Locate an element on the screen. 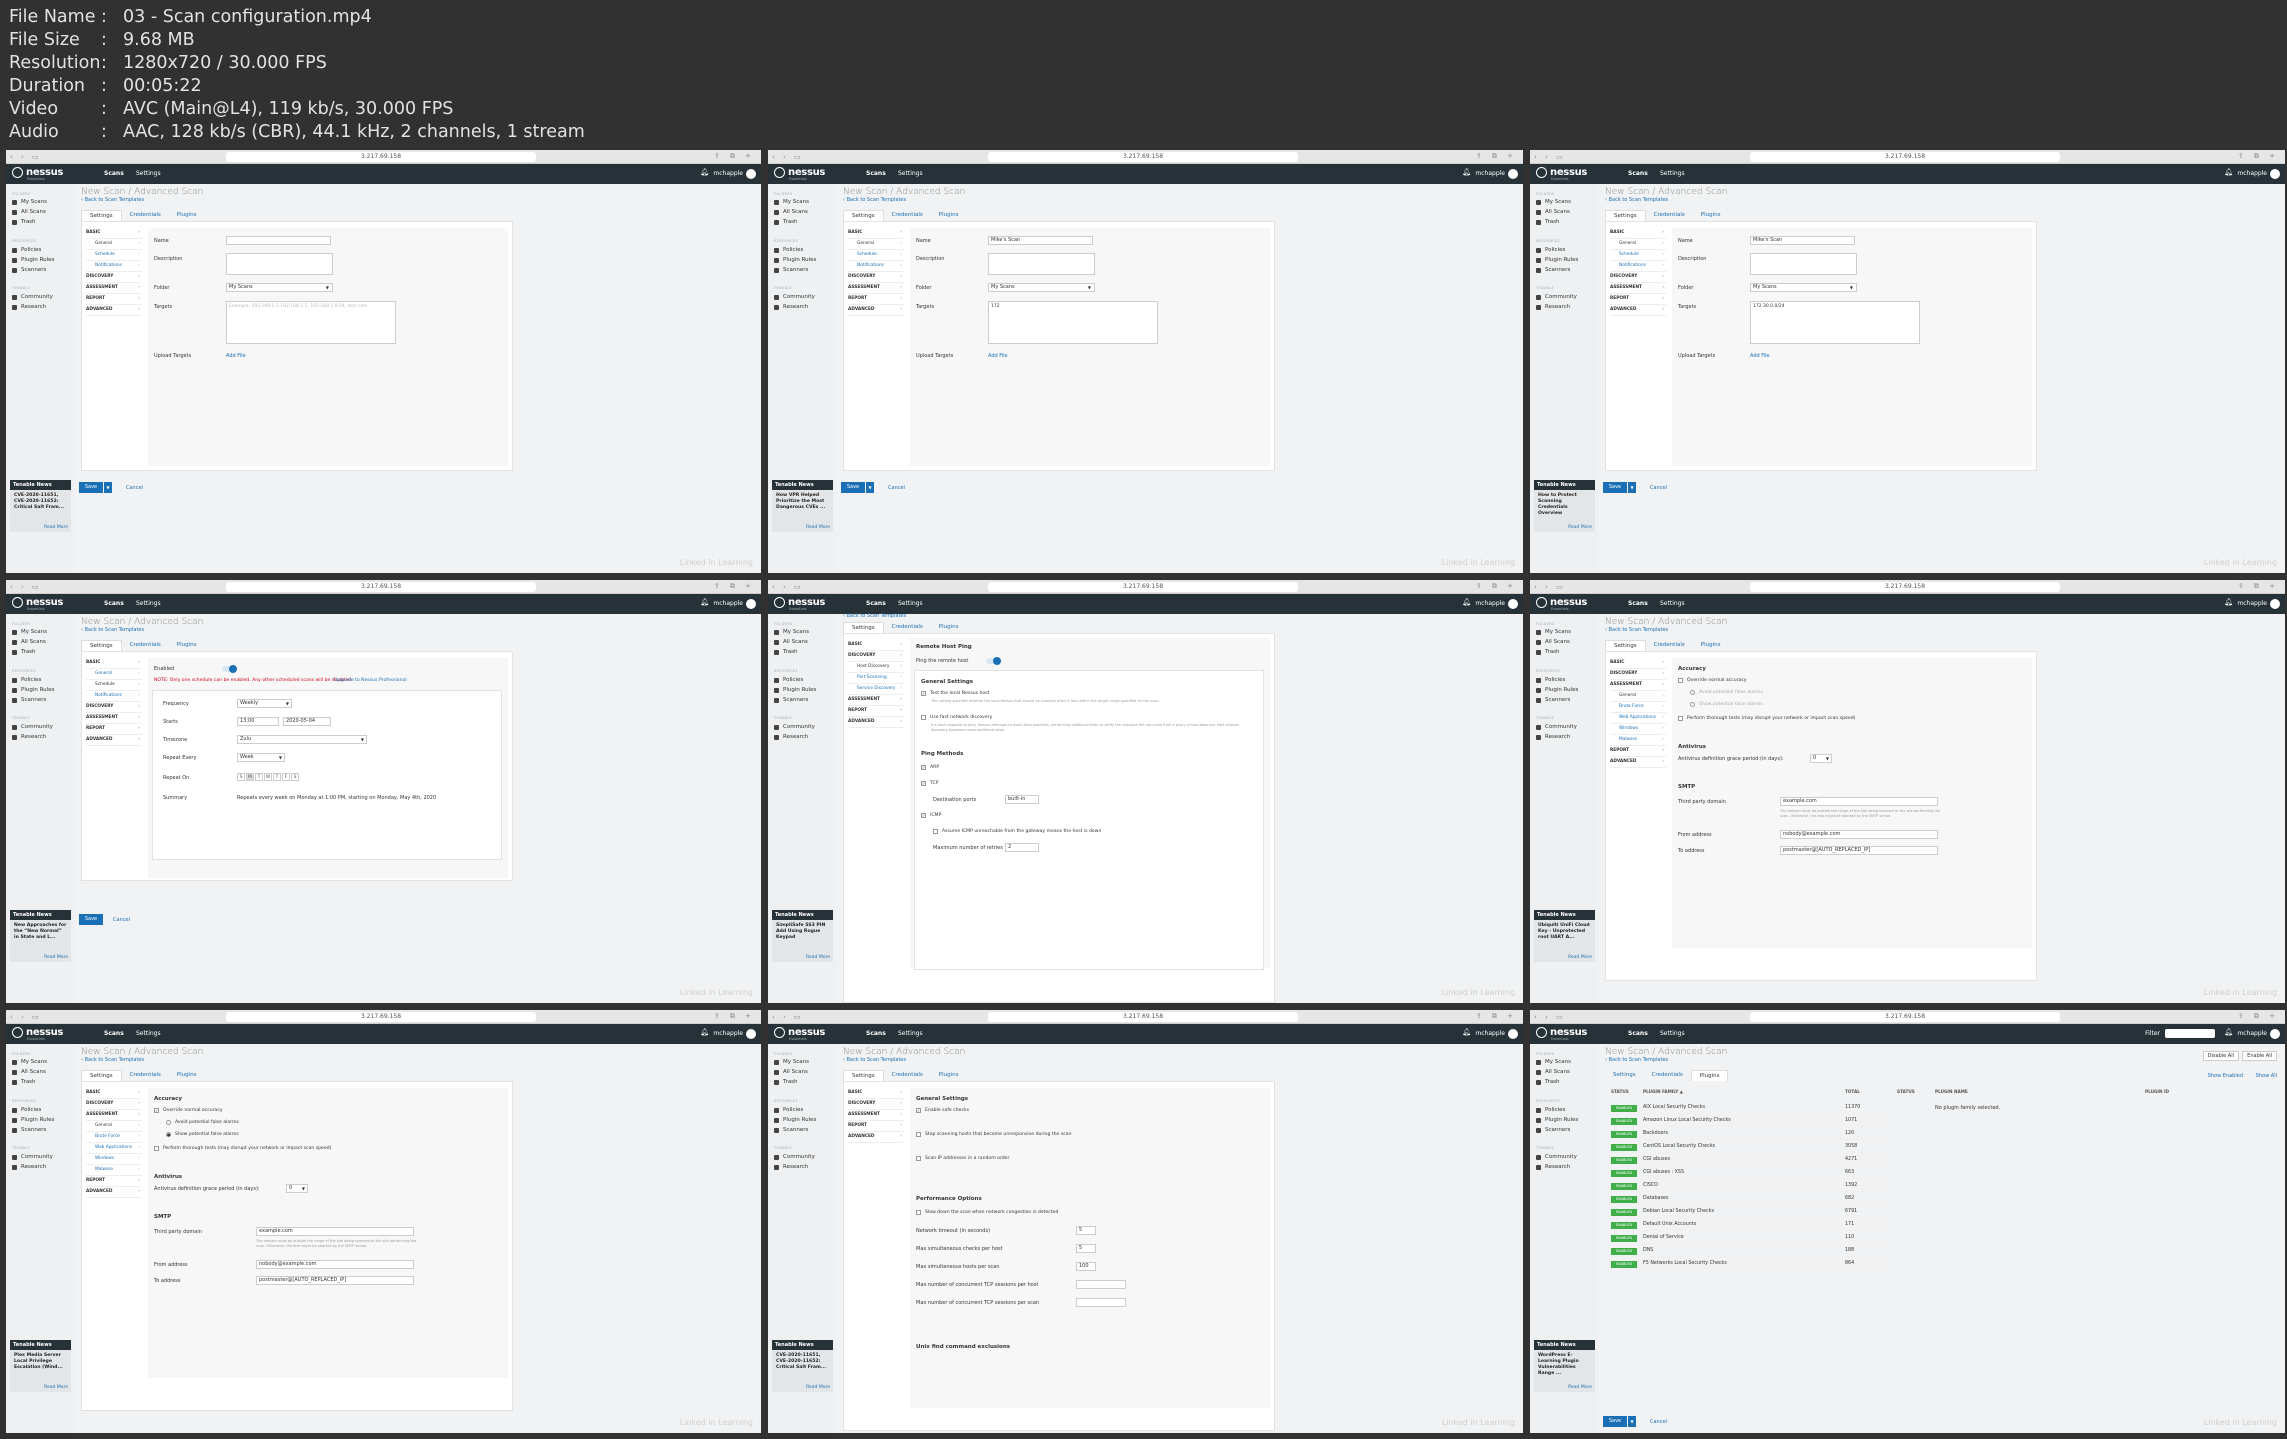  show-all-link: Show All is located at coordinates (2266, 1076).